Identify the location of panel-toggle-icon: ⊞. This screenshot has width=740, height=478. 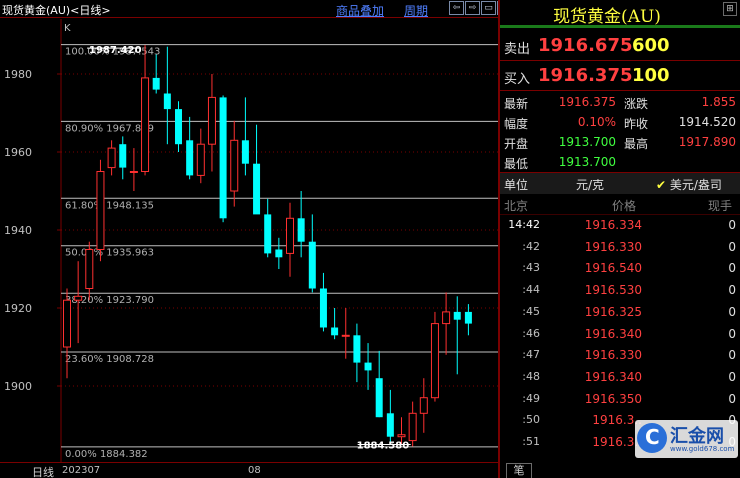
(730, 9).